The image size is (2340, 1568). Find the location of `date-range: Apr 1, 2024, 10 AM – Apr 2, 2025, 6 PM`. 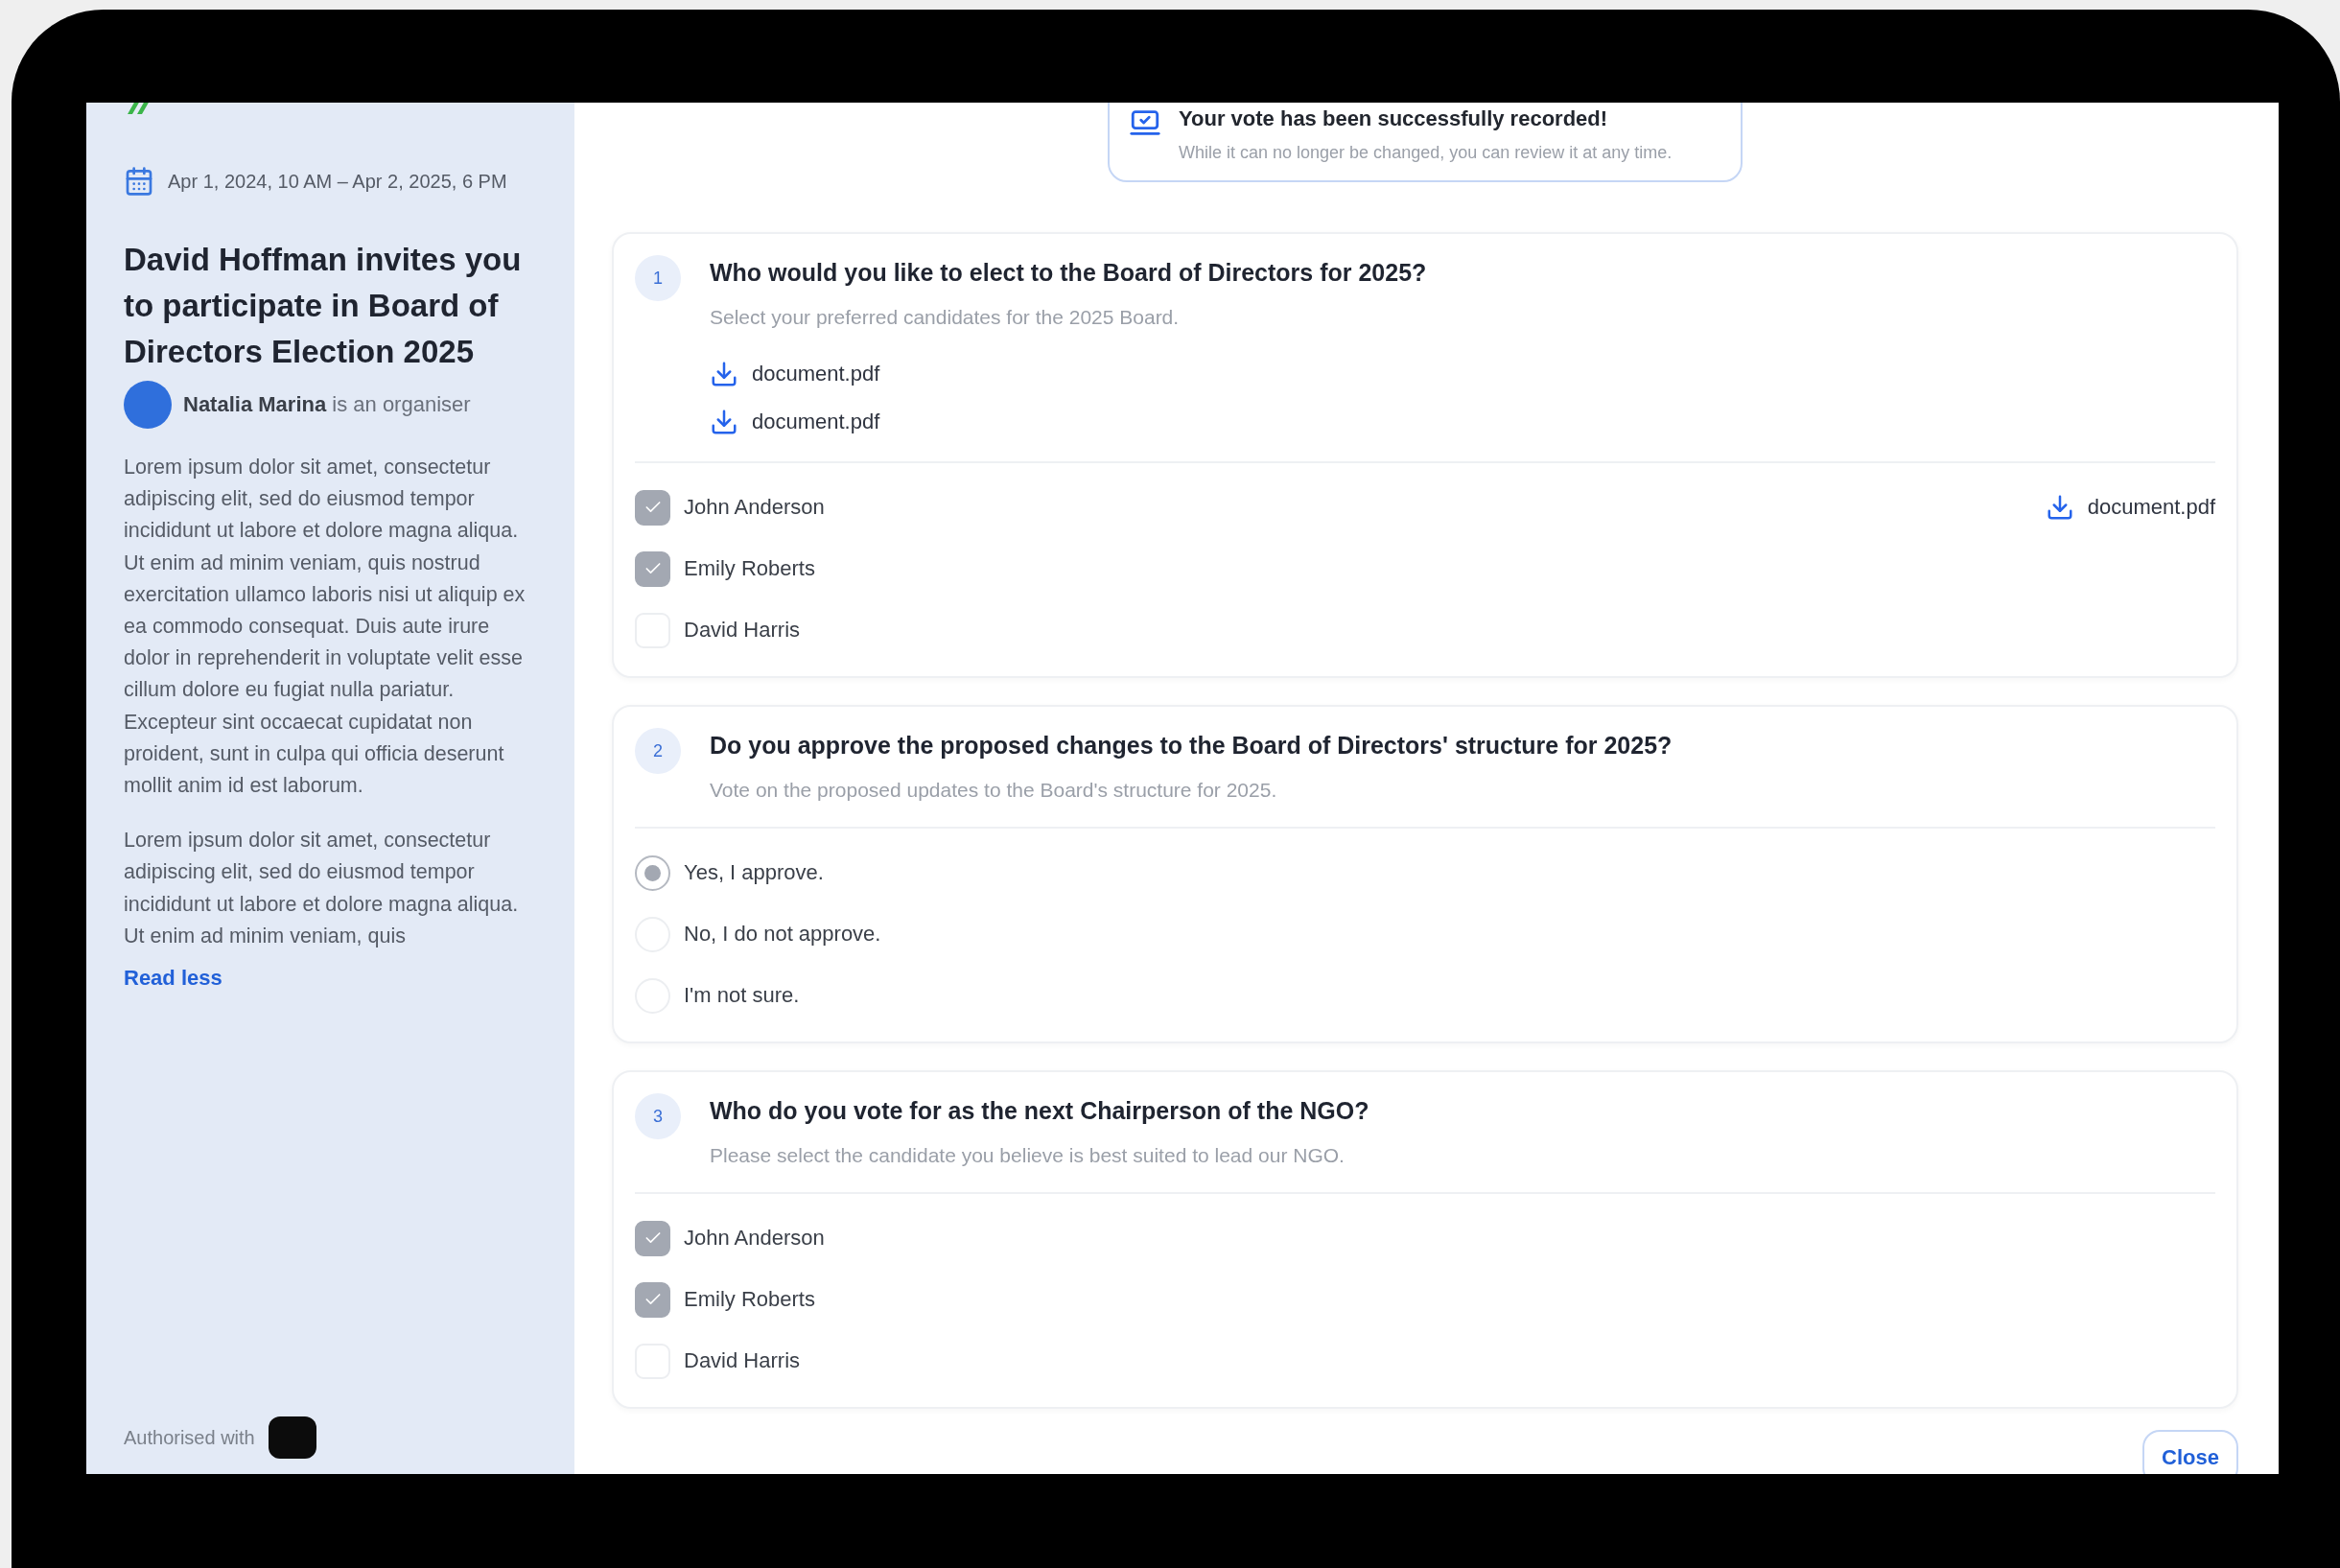

date-range: Apr 1, 2024, 10 AM – Apr 2, 2025, 6 PM is located at coordinates (337, 181).